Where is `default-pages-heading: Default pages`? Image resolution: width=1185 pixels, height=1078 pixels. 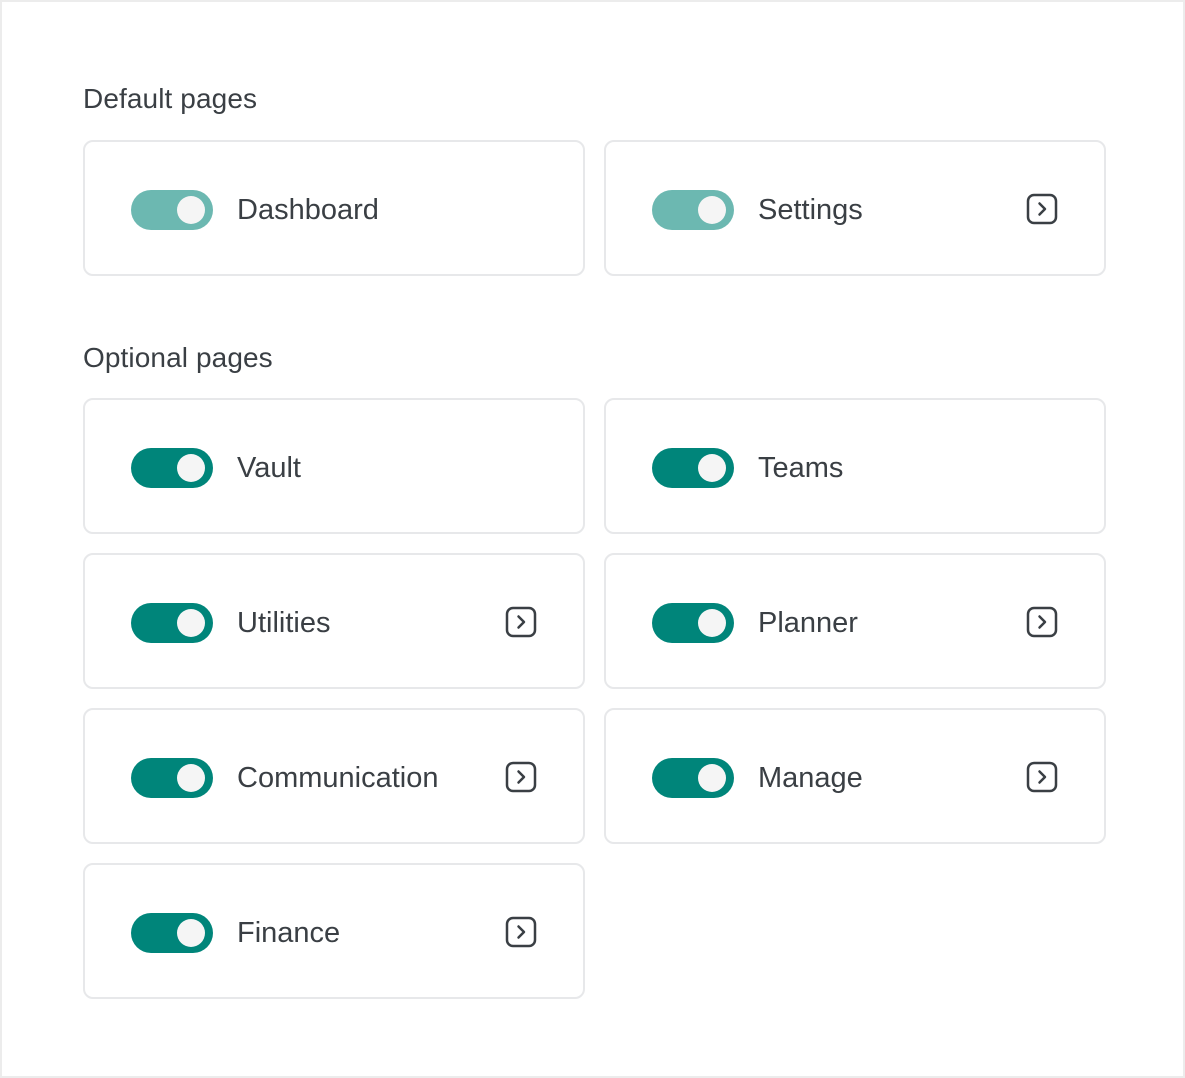
default-pages-heading: Default pages is located at coordinates (170, 98).